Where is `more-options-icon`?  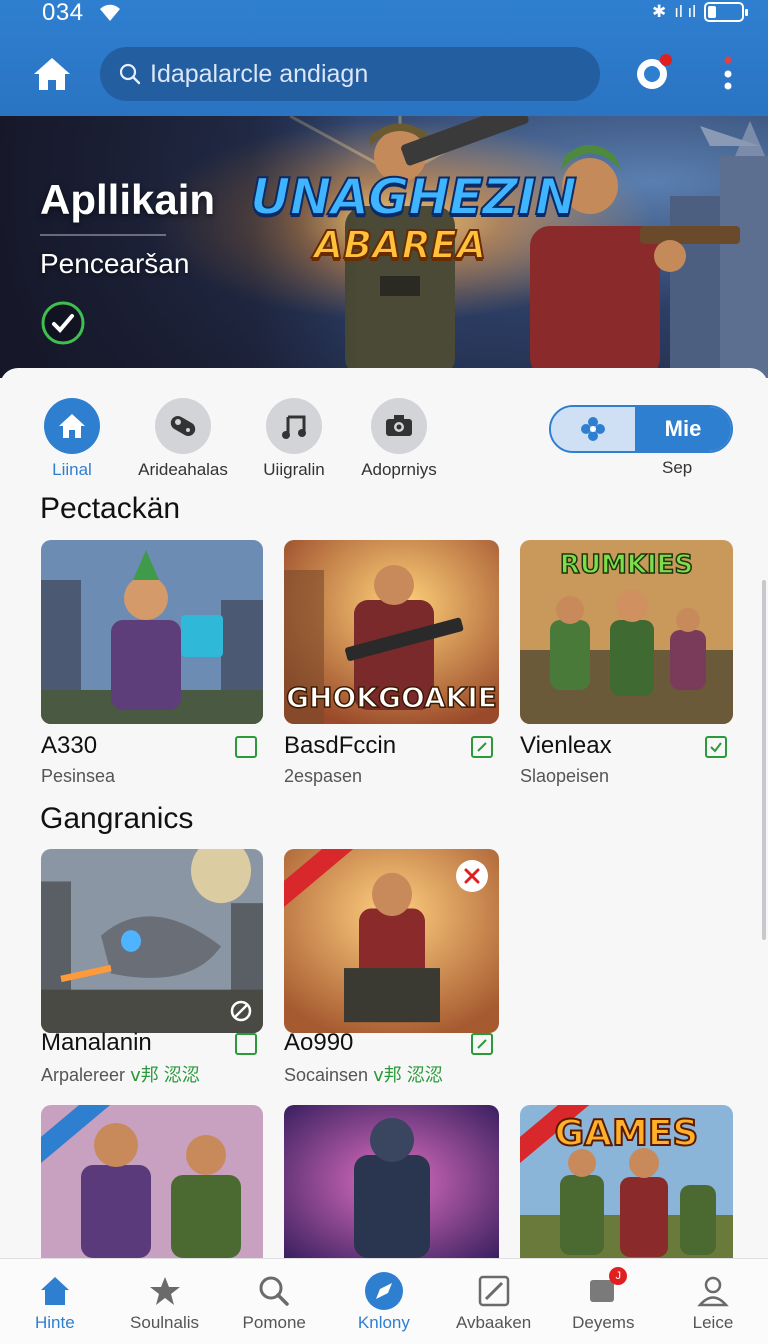
more-options-icon is located at coordinates (728, 74).